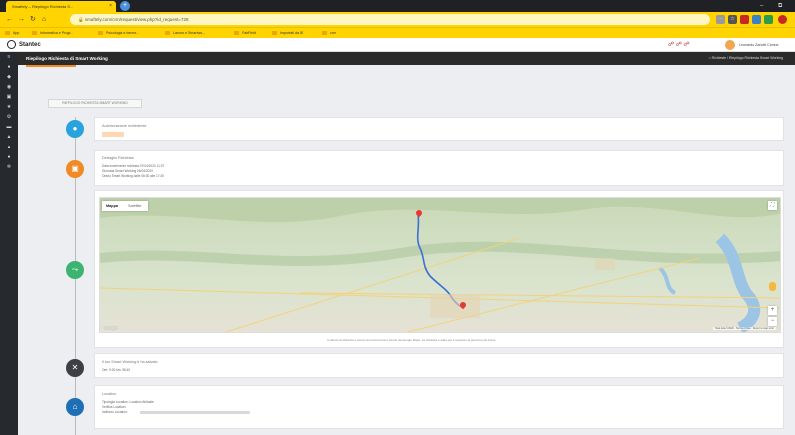  I want to click on lock-icon: 🔒, so click(81, 19).